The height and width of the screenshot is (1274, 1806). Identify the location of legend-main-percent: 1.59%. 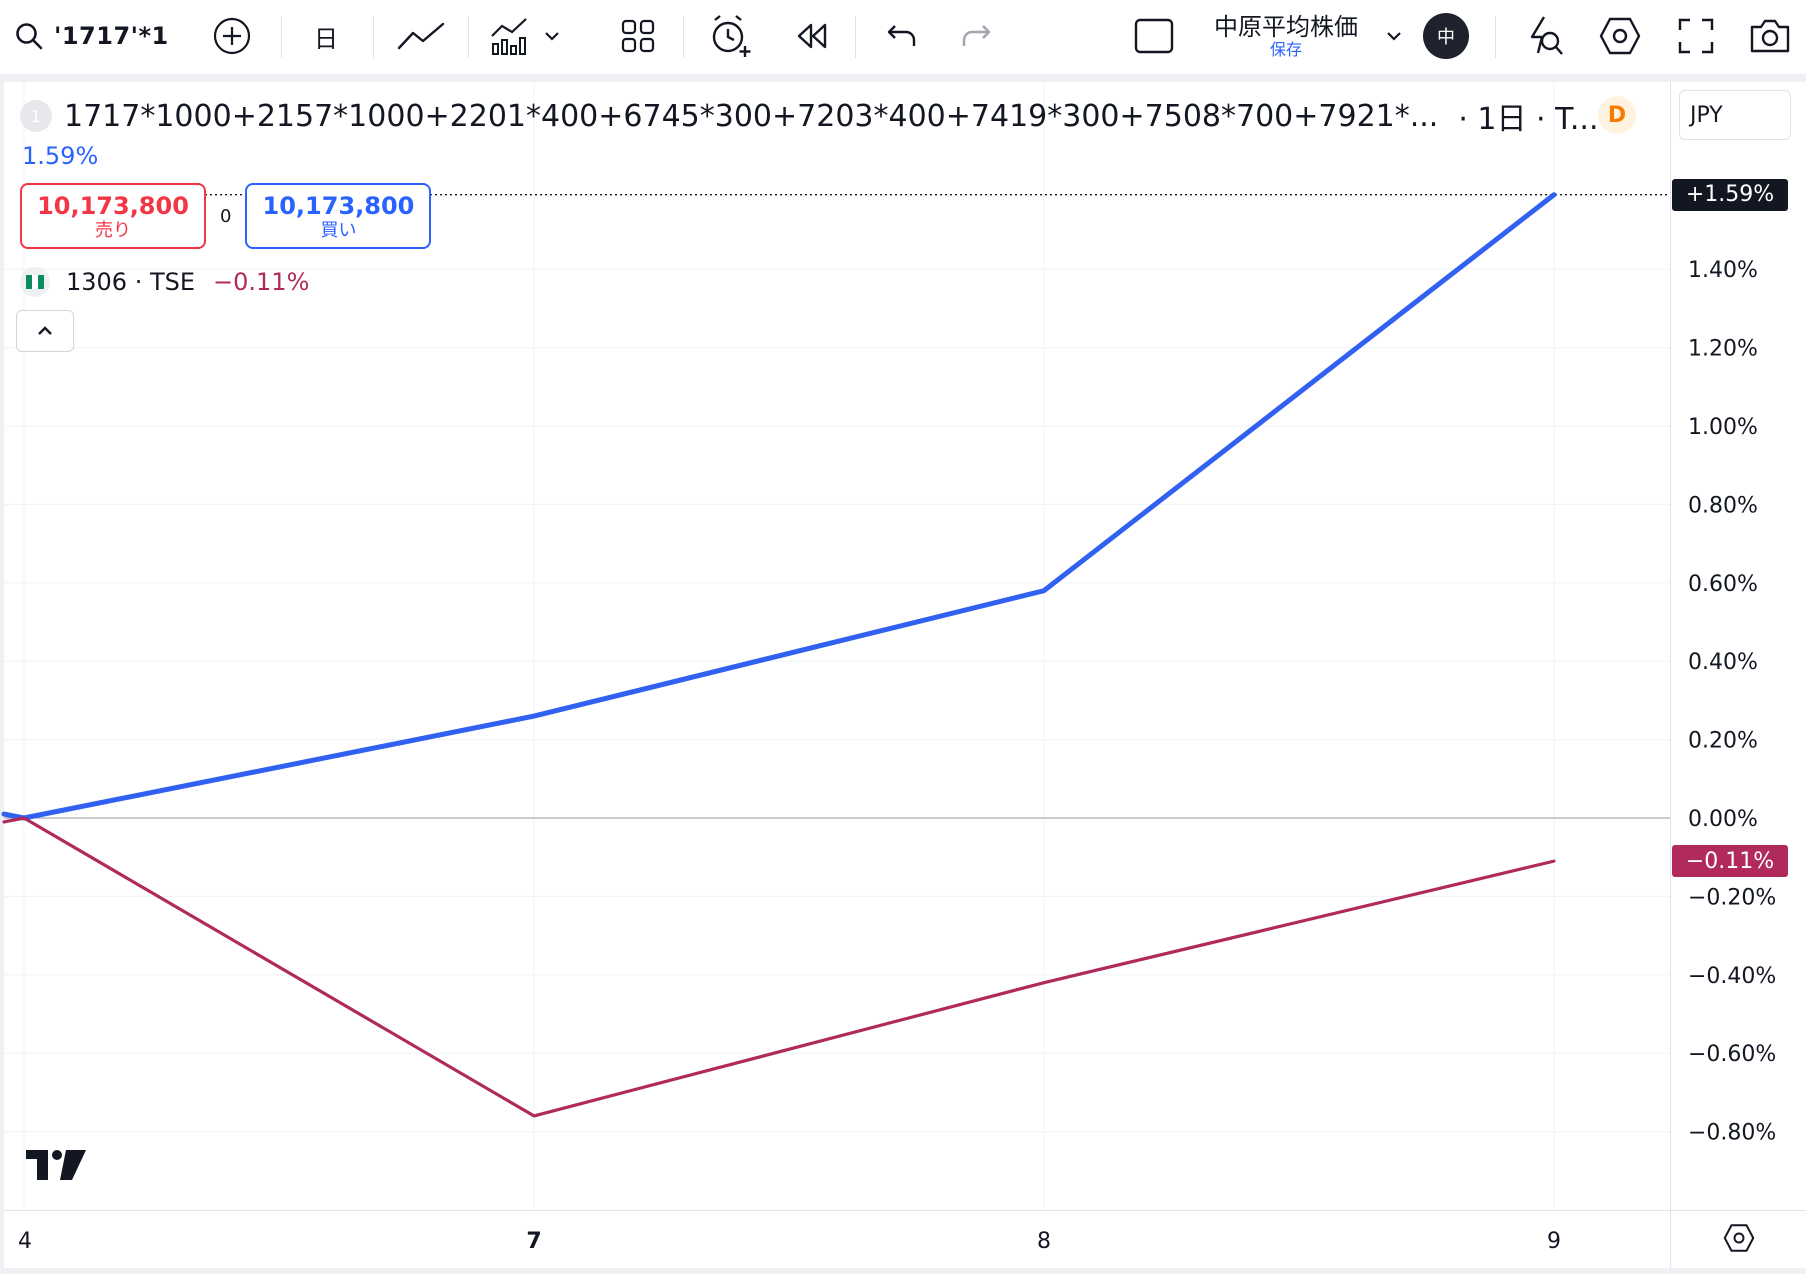
(60, 156).